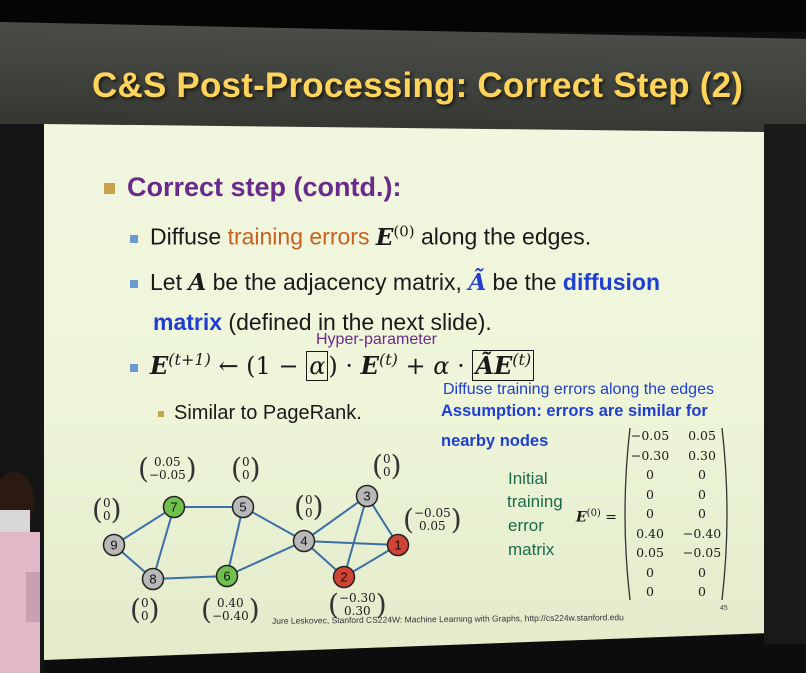  Describe the element at coordinates (432, 519) in the screenshot. I see `node-vector-1: (−0.05 0.05)` at that location.